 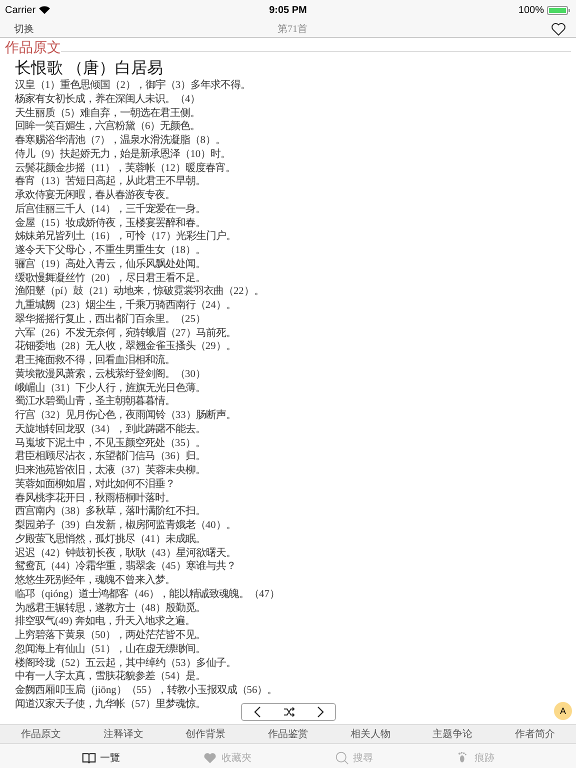 What do you see at coordinates (146, 691) in the screenshot?
I see `poem-line: 金阙西厢叩玉扃（jiōng）（55），转教小玉报双成（56）。` at bounding box center [146, 691].